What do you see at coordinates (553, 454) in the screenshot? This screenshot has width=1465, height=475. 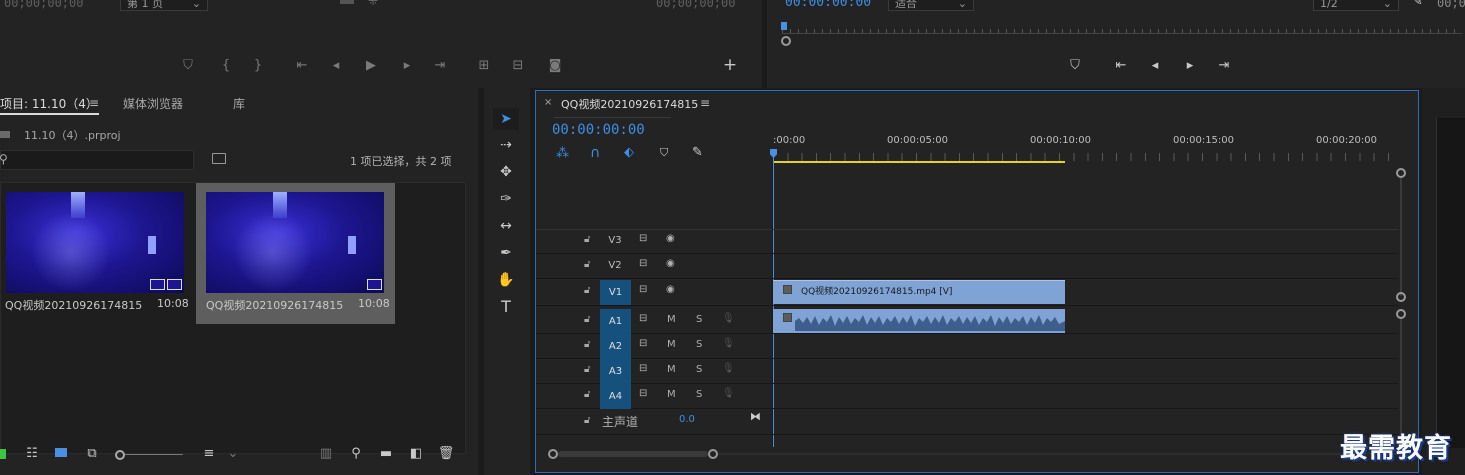 I see `h-scroll-handle-left` at bounding box center [553, 454].